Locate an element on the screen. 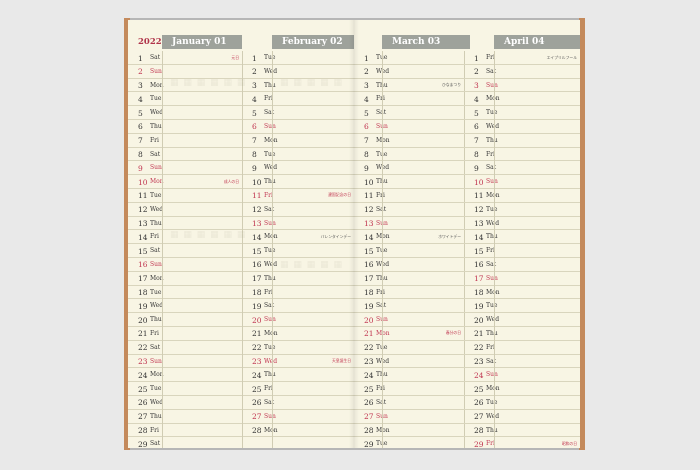  day-row: 12 Tue is located at coordinates (522, 210).